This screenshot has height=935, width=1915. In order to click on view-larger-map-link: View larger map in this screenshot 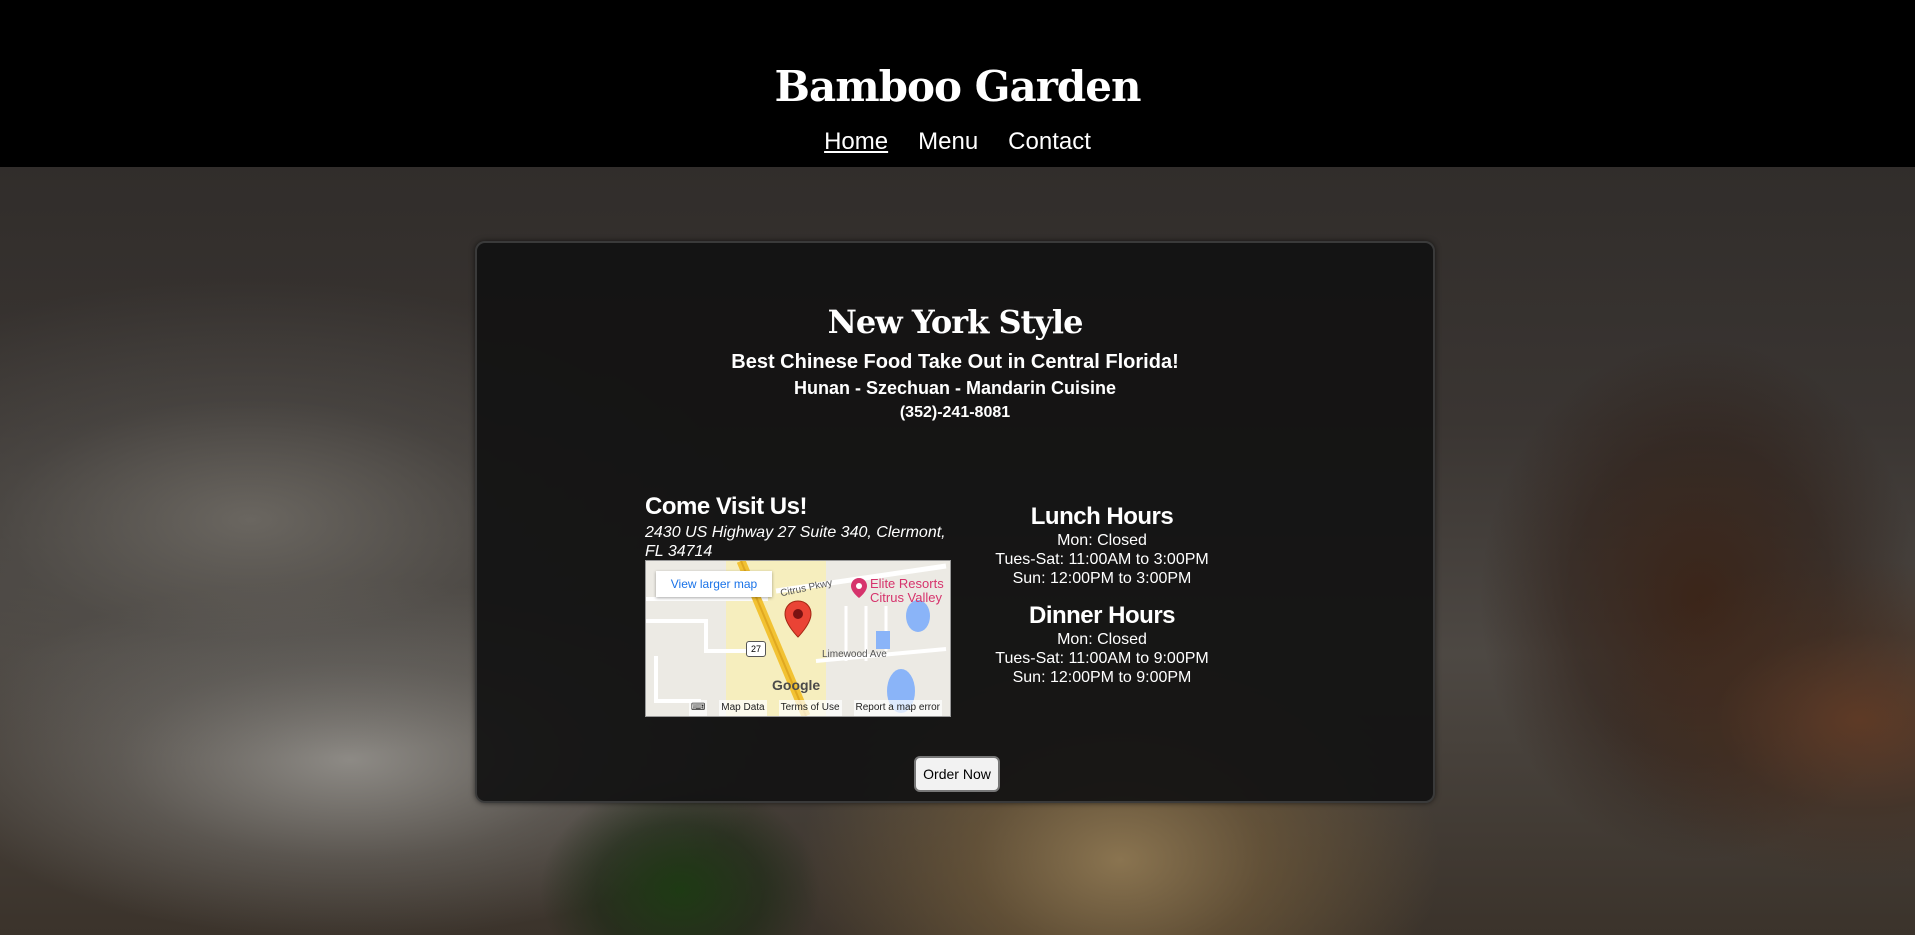, I will do `click(714, 584)`.